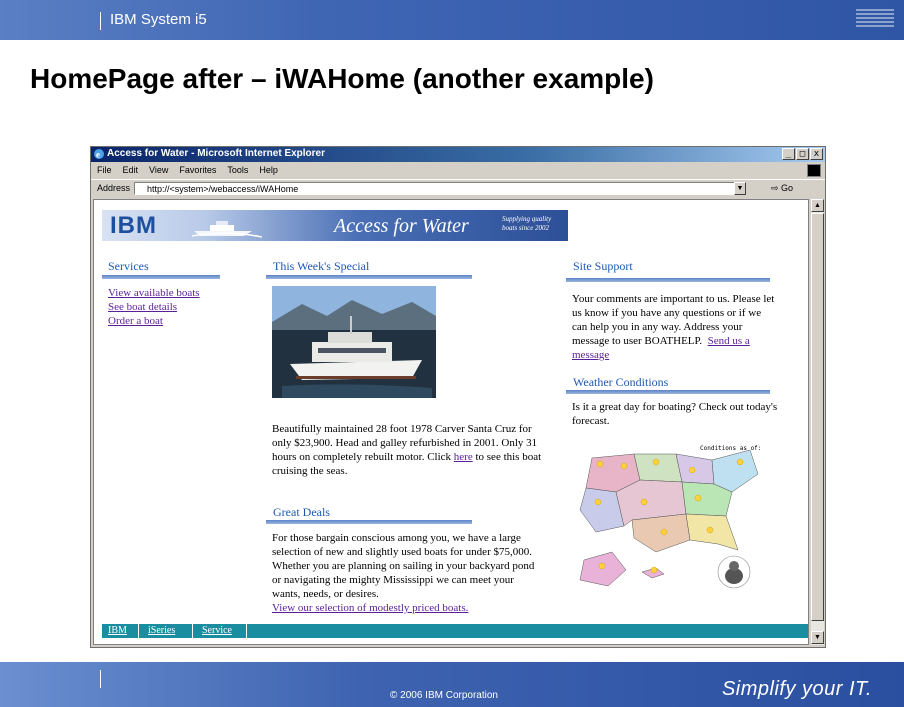 Image resolution: width=904 pixels, height=707 pixels. I want to click on scroll-down-button: ▼, so click(817, 637).